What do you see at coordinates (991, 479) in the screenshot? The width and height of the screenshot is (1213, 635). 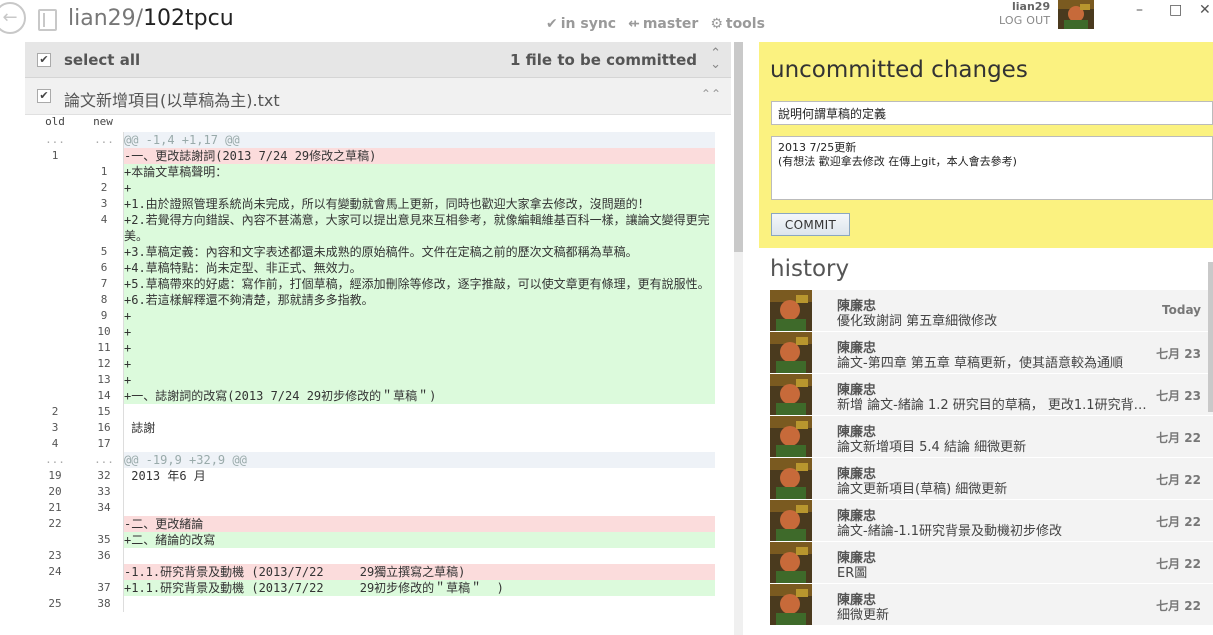 I see `history-item: 陳廉忠 論文更新項目(草稿) 細微更新 七月 22` at bounding box center [991, 479].